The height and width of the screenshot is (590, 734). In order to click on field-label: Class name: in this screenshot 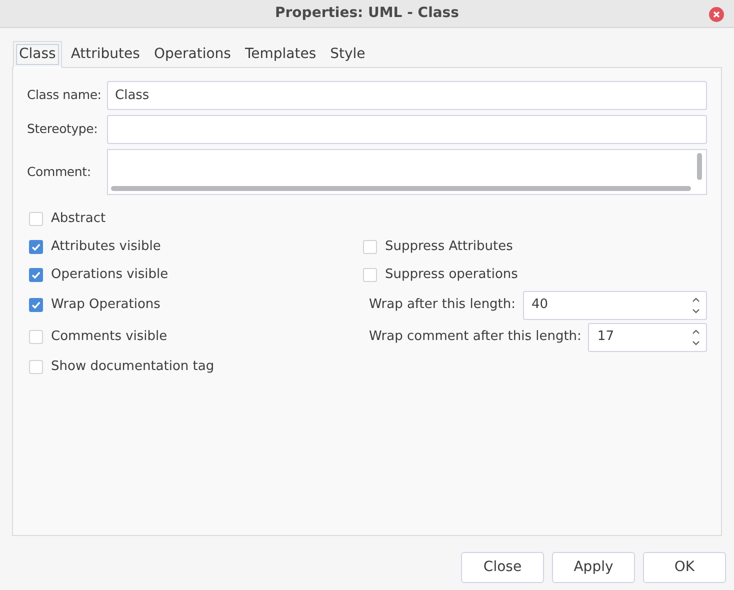, I will do `click(64, 95)`.